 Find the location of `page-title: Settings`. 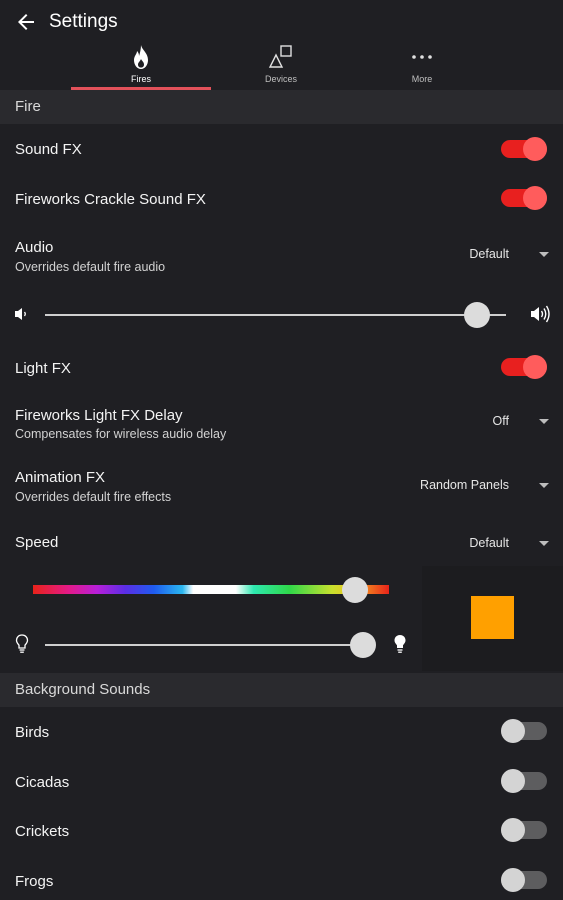

page-title: Settings is located at coordinates (83, 21).